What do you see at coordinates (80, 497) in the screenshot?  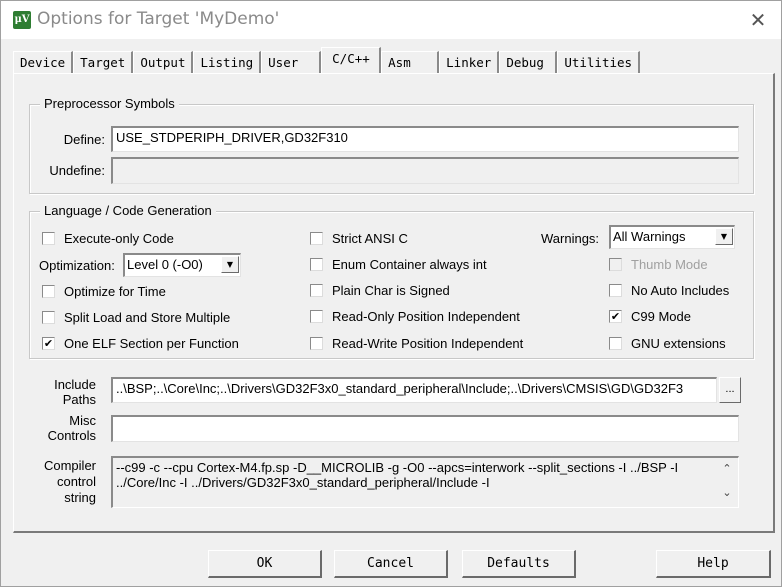 I see `compiler-label-line3: string` at bounding box center [80, 497].